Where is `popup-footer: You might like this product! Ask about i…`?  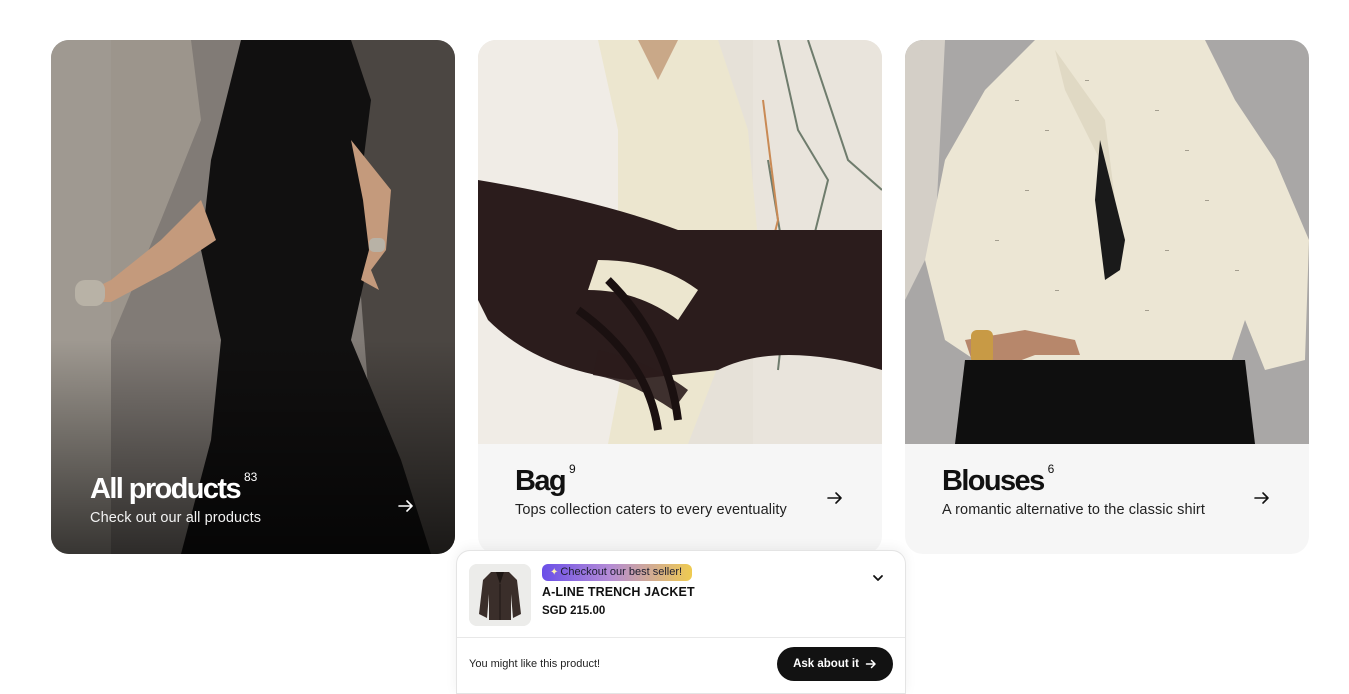
popup-footer: You might like this product! Ask about i… is located at coordinates (681, 666).